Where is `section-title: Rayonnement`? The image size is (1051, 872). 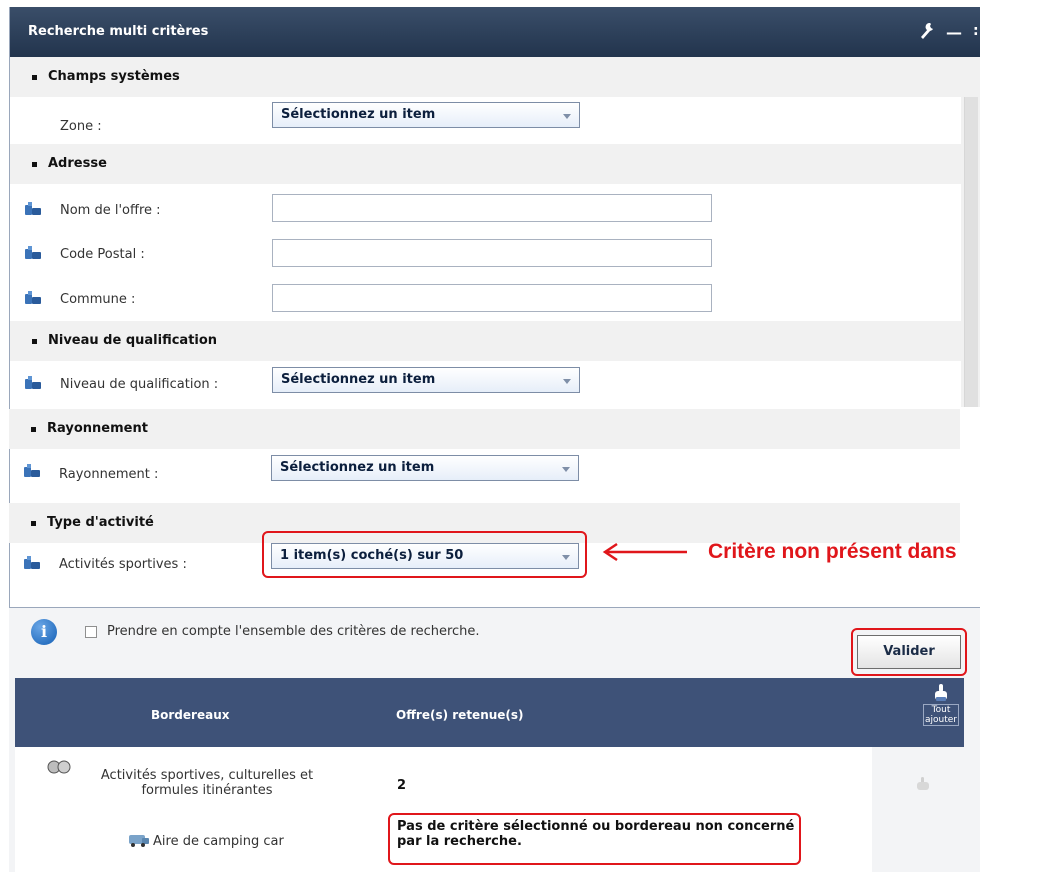 section-title: Rayonnement is located at coordinates (97, 428).